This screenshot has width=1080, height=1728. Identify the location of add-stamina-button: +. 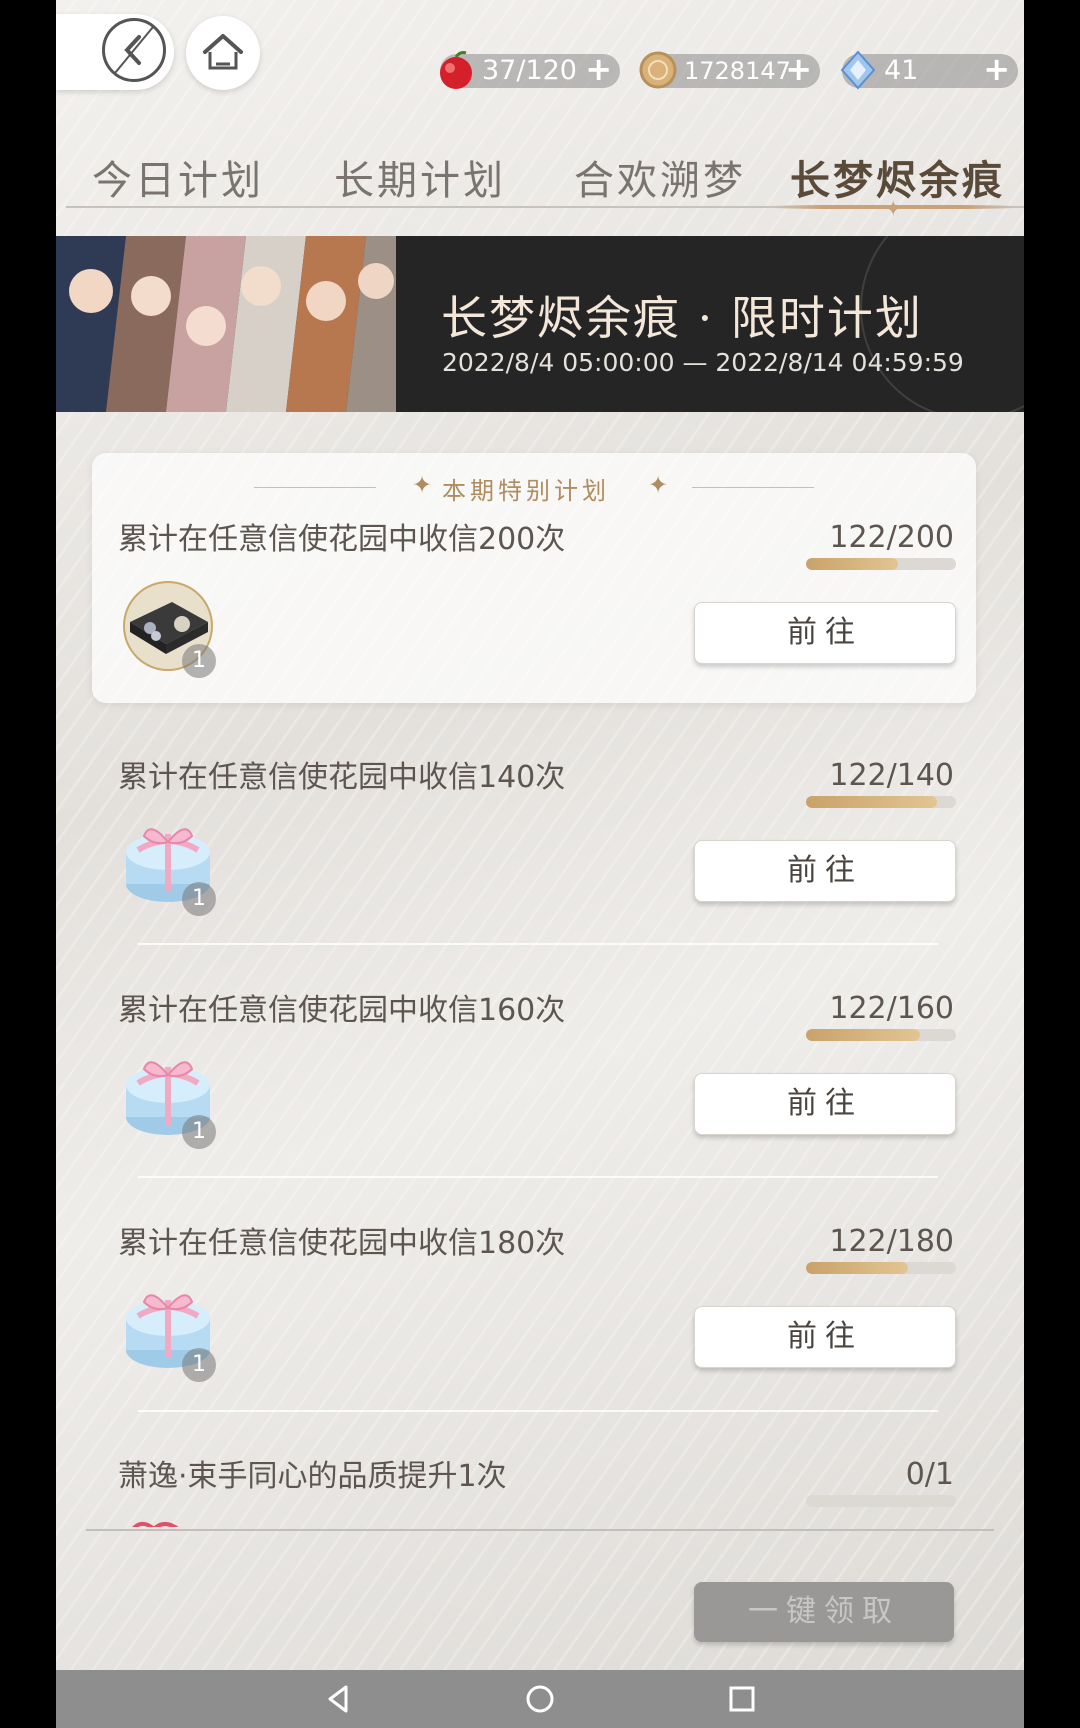
(598, 69).